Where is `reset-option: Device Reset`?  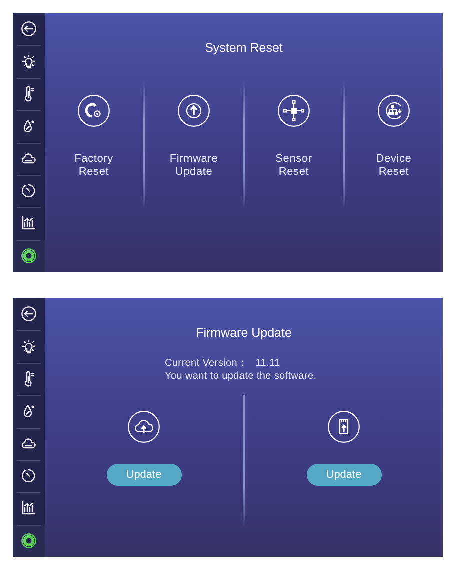
reset-option: Device Reset is located at coordinates (394, 145).